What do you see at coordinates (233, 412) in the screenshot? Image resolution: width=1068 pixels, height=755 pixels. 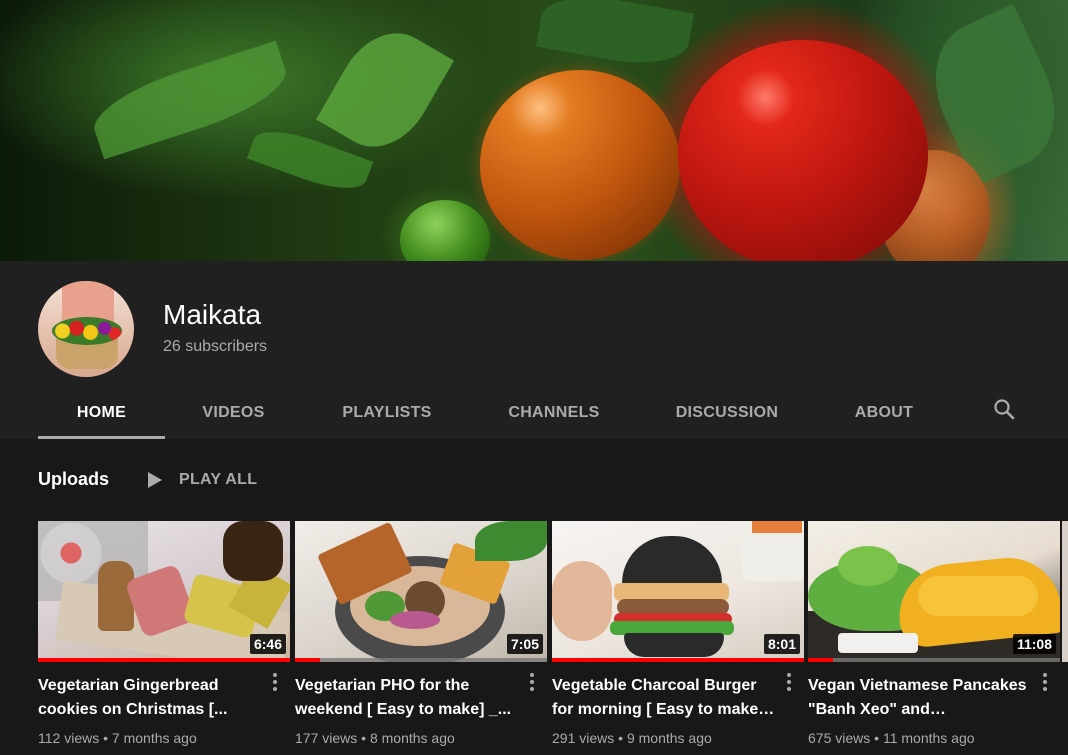 I see `tab-videos: VIDEOS` at bounding box center [233, 412].